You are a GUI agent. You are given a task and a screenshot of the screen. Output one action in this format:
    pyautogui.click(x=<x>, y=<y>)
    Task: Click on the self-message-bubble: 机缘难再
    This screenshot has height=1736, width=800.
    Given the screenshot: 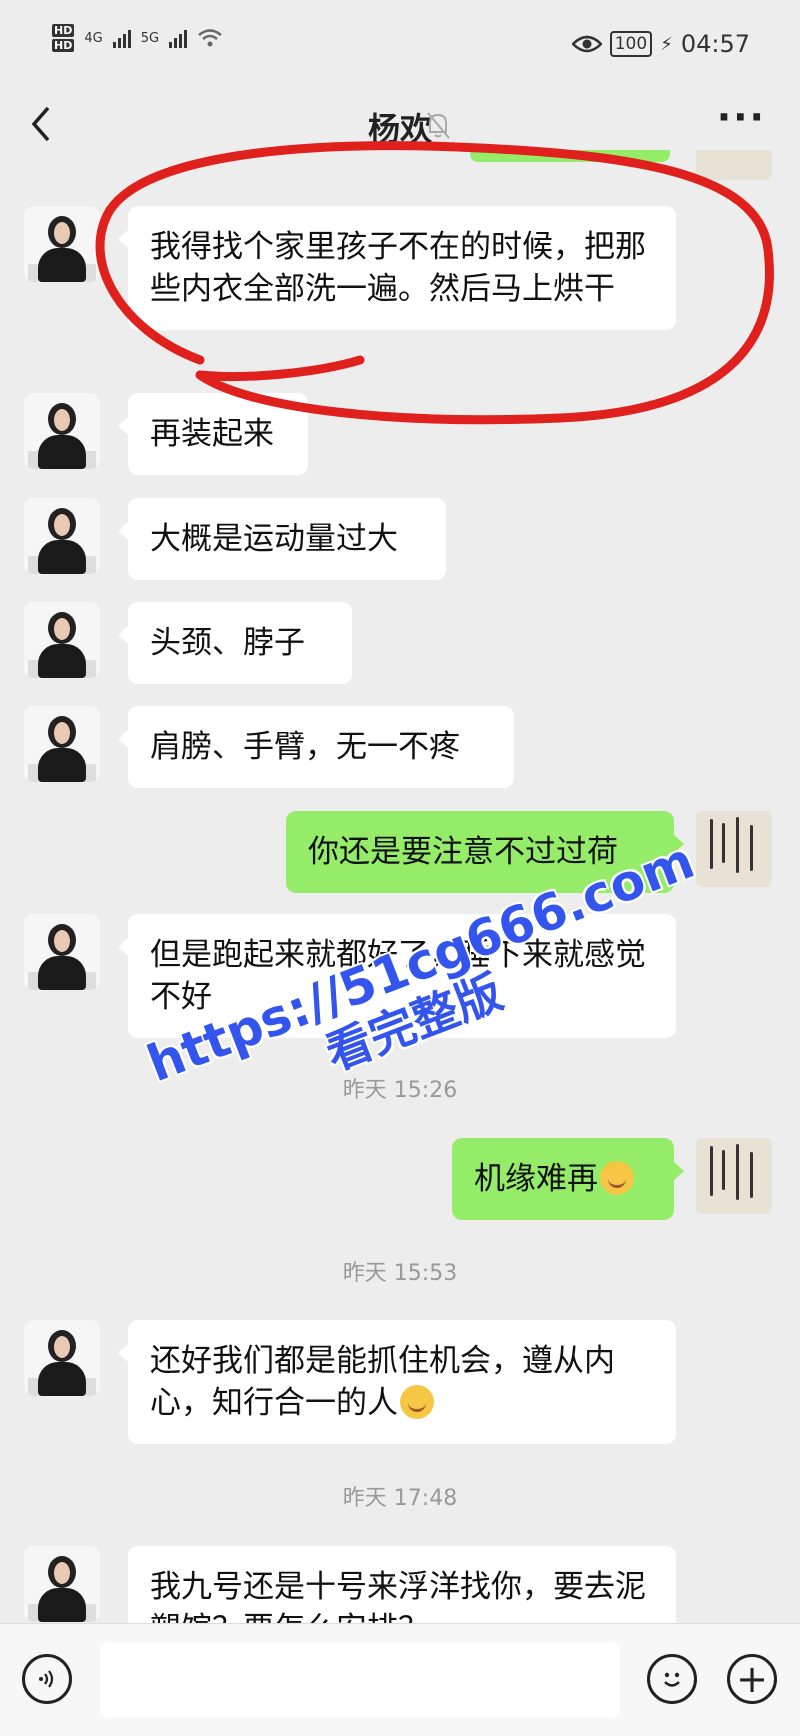 What is the action you would take?
    pyautogui.click(x=568, y=1179)
    